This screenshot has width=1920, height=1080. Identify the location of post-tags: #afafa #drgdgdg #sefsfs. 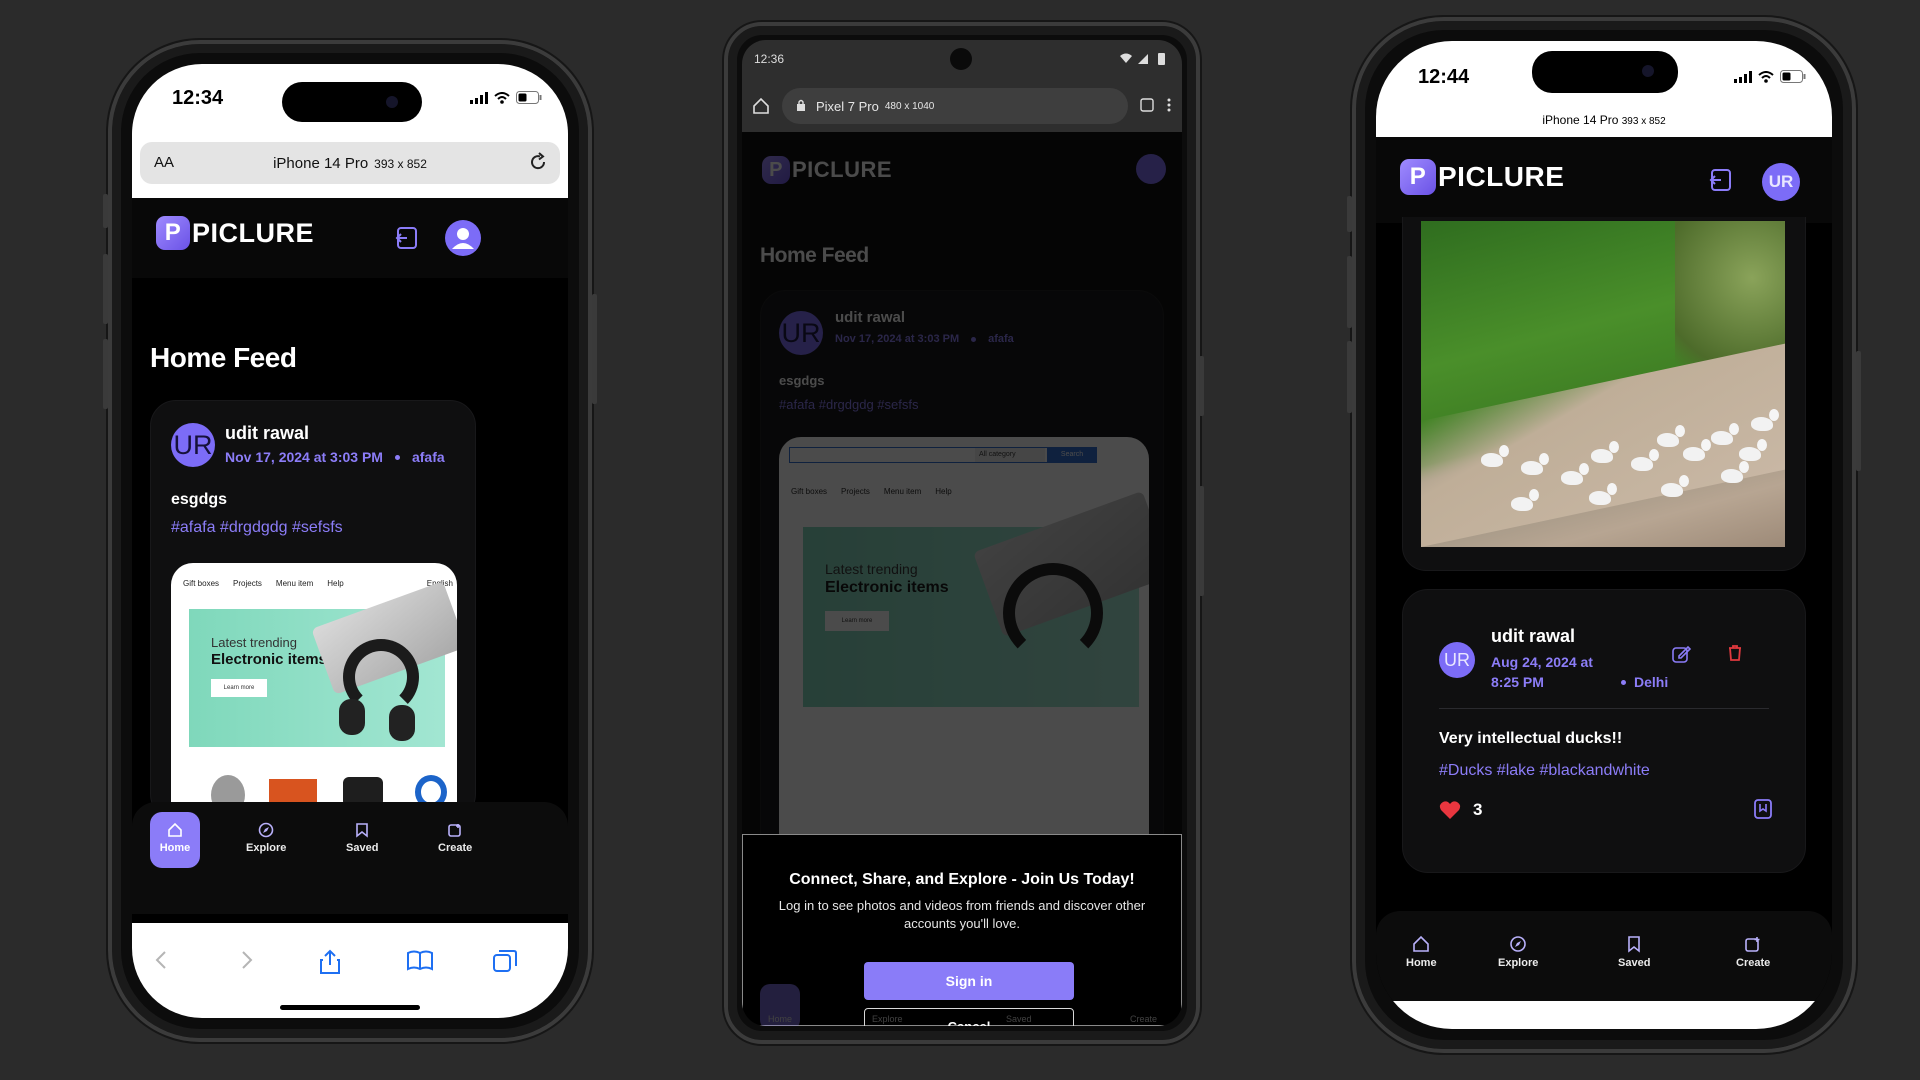
(257, 528).